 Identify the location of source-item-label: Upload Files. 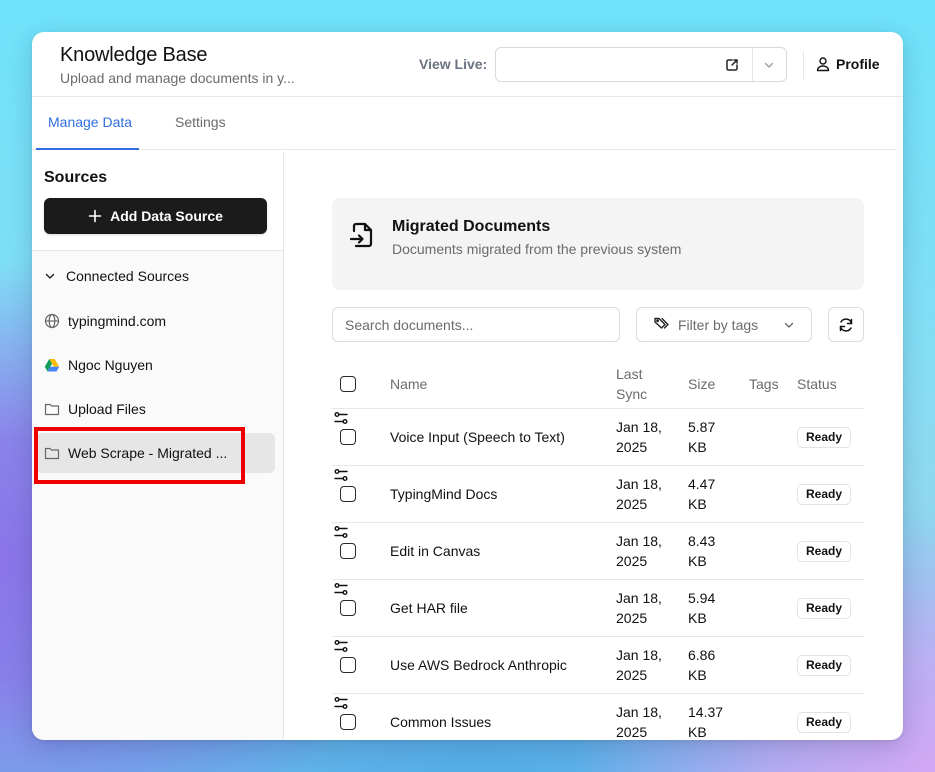
(107, 409).